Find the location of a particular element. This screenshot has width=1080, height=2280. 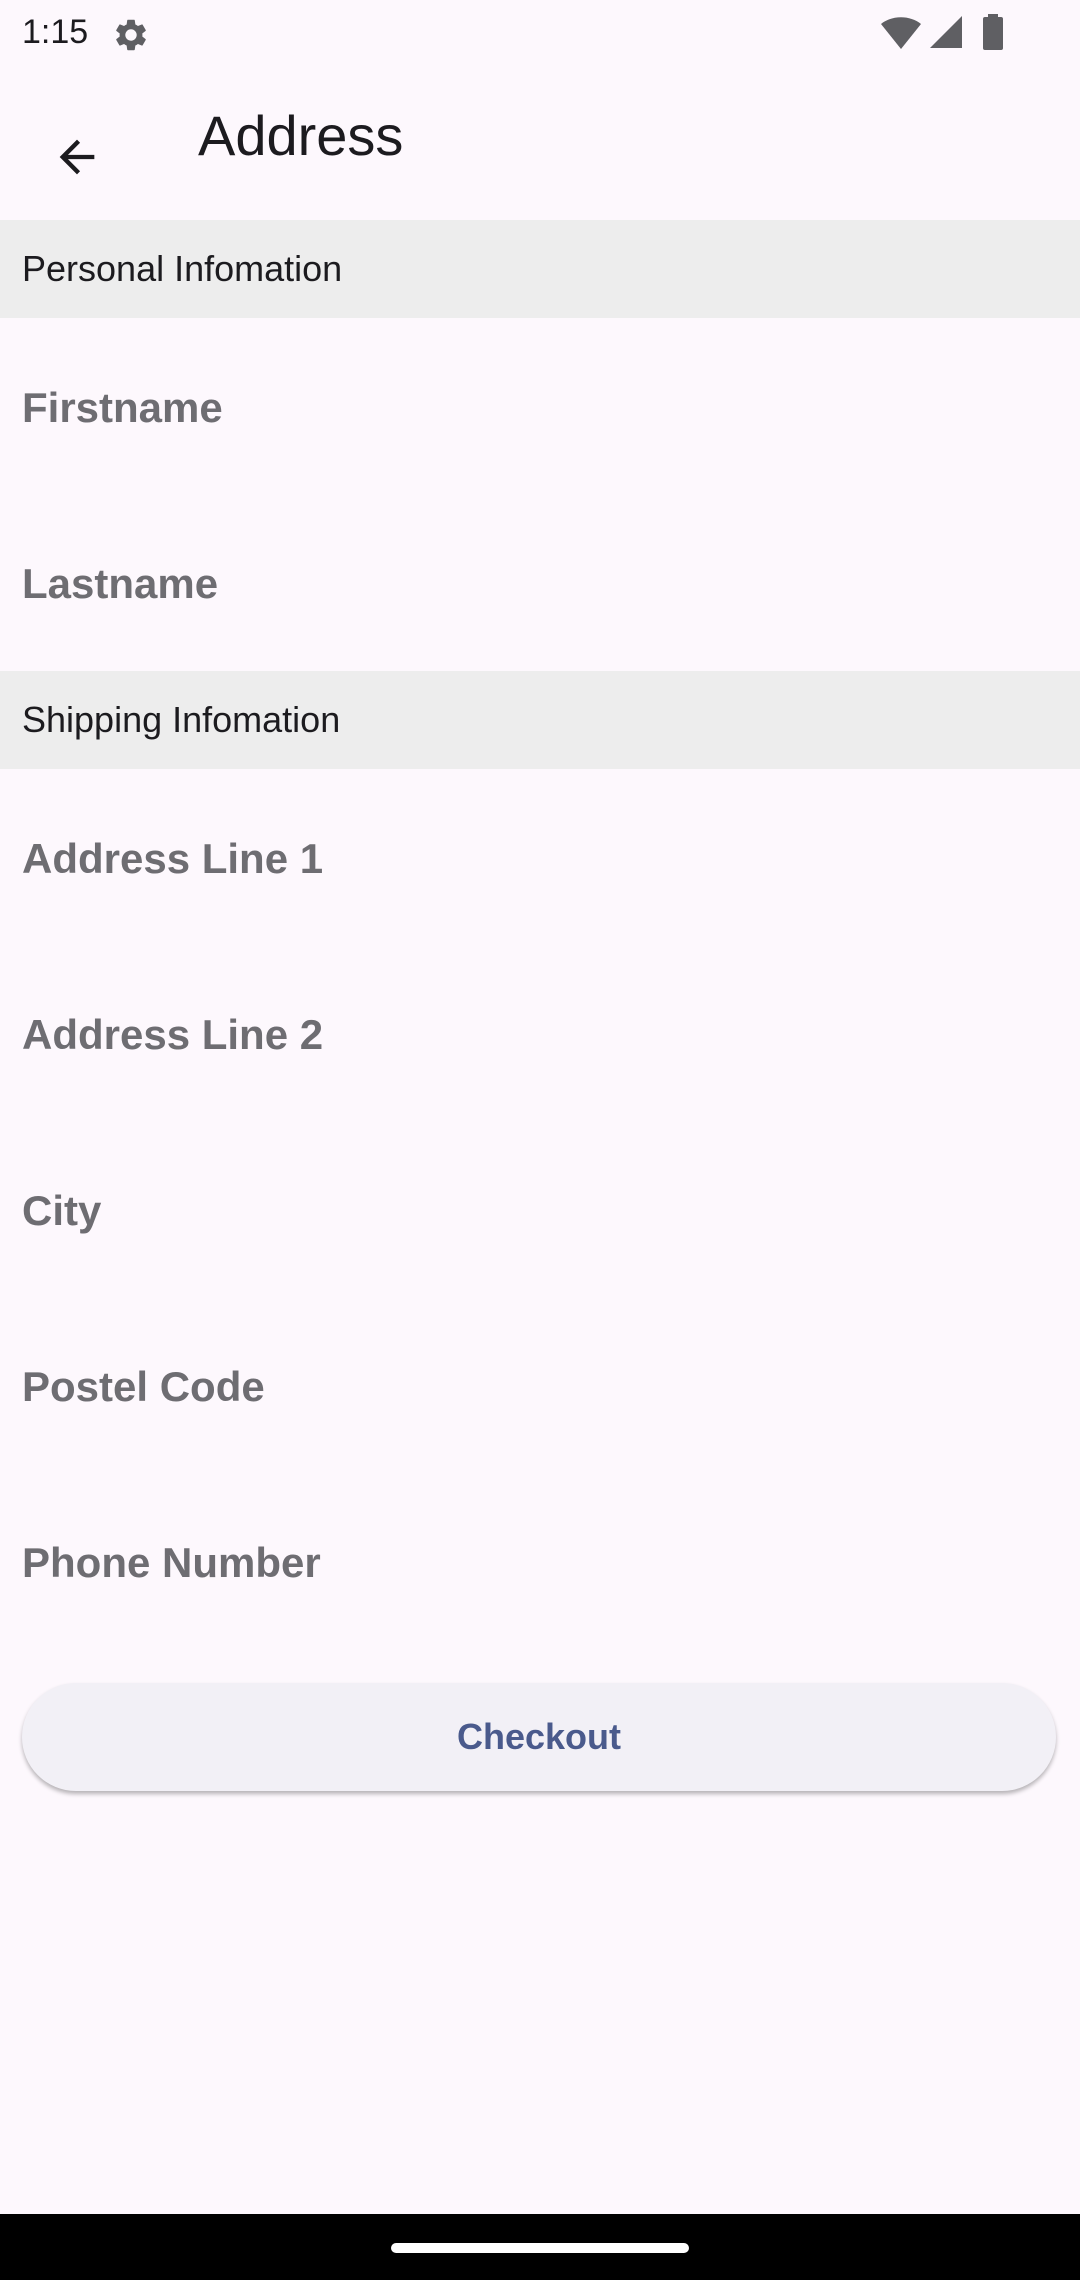

postal-code-field-container is located at coordinates (540, 1387).